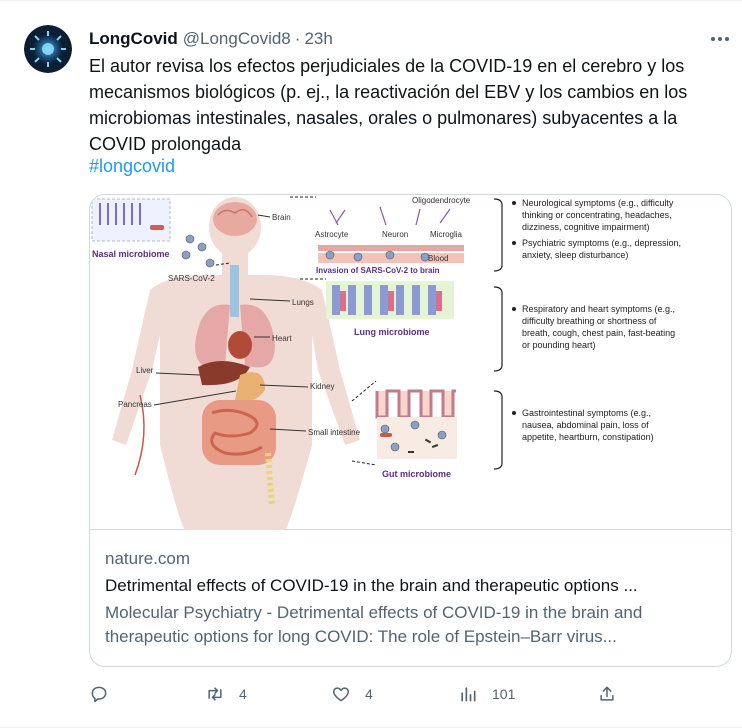 Image resolution: width=742 pixels, height=728 pixels. I want to click on views-icon, so click(468, 694).